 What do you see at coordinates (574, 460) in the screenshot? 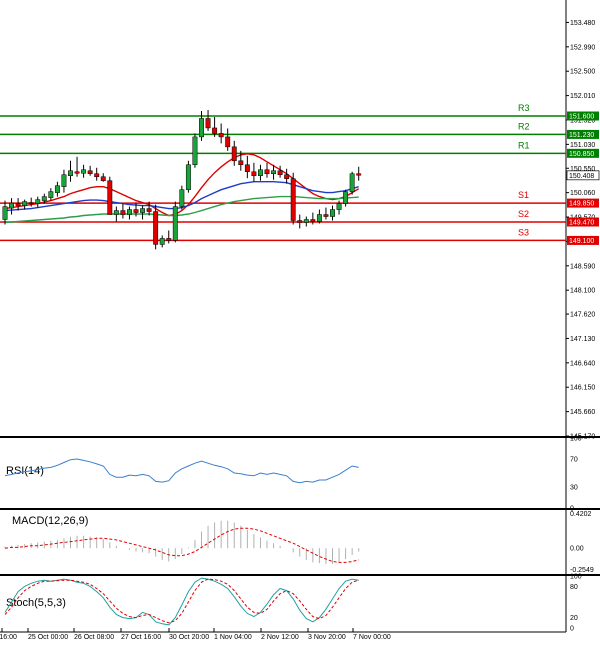
I see `rsi-tick-label: 70` at bounding box center [574, 460].